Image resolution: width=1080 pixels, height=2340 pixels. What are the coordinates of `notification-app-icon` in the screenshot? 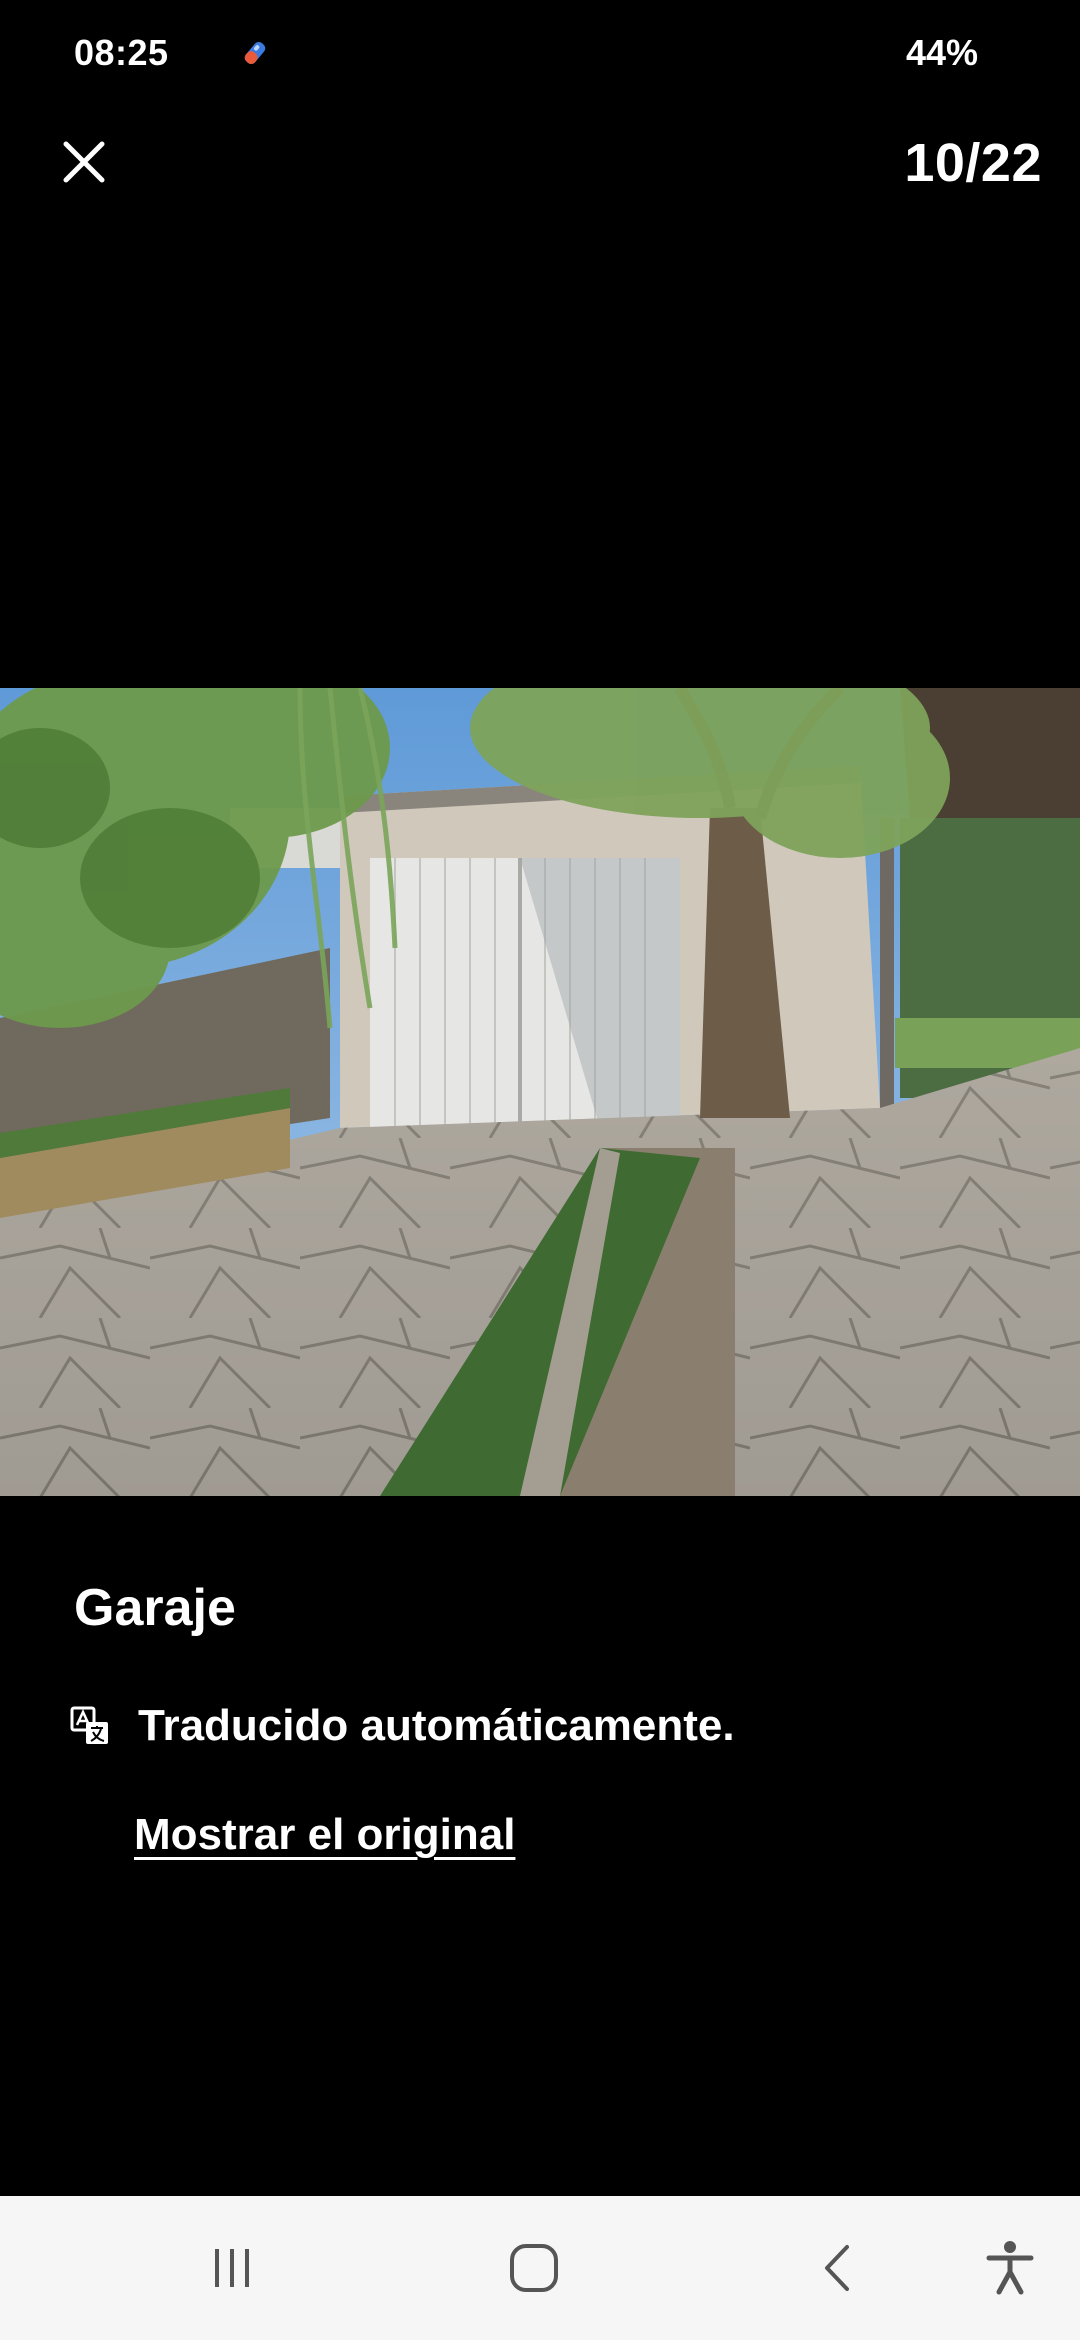 It's located at (255, 53).